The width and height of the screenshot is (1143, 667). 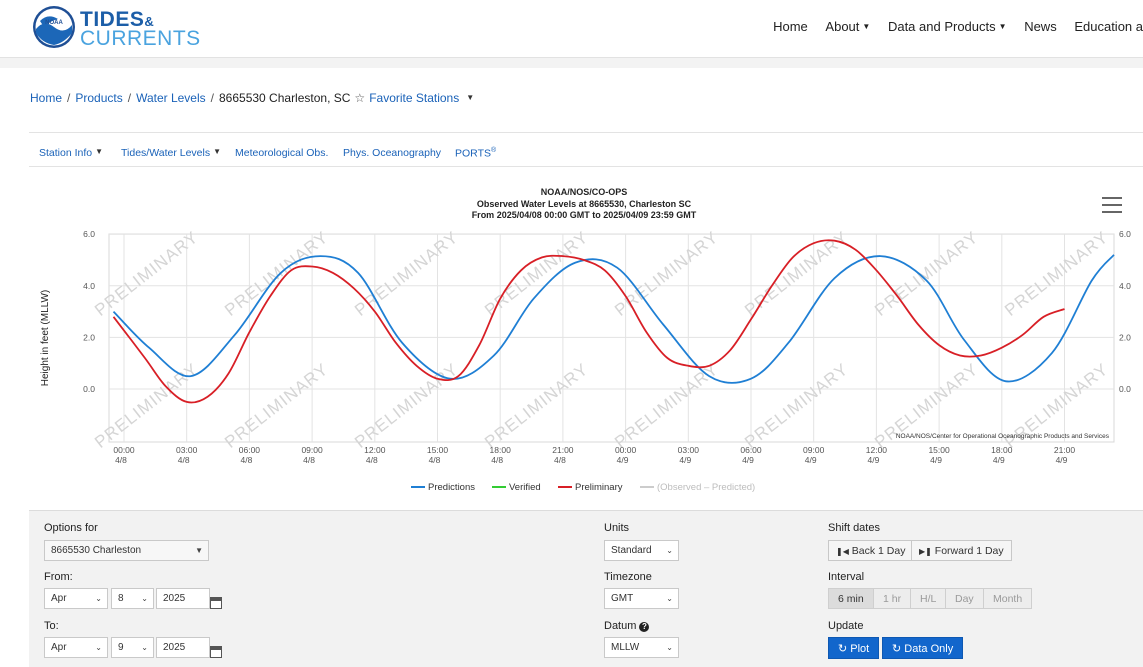 What do you see at coordinates (584, 192) in the screenshot?
I see `chart-title-1: NOAA/NOS/CO-OPS` at bounding box center [584, 192].